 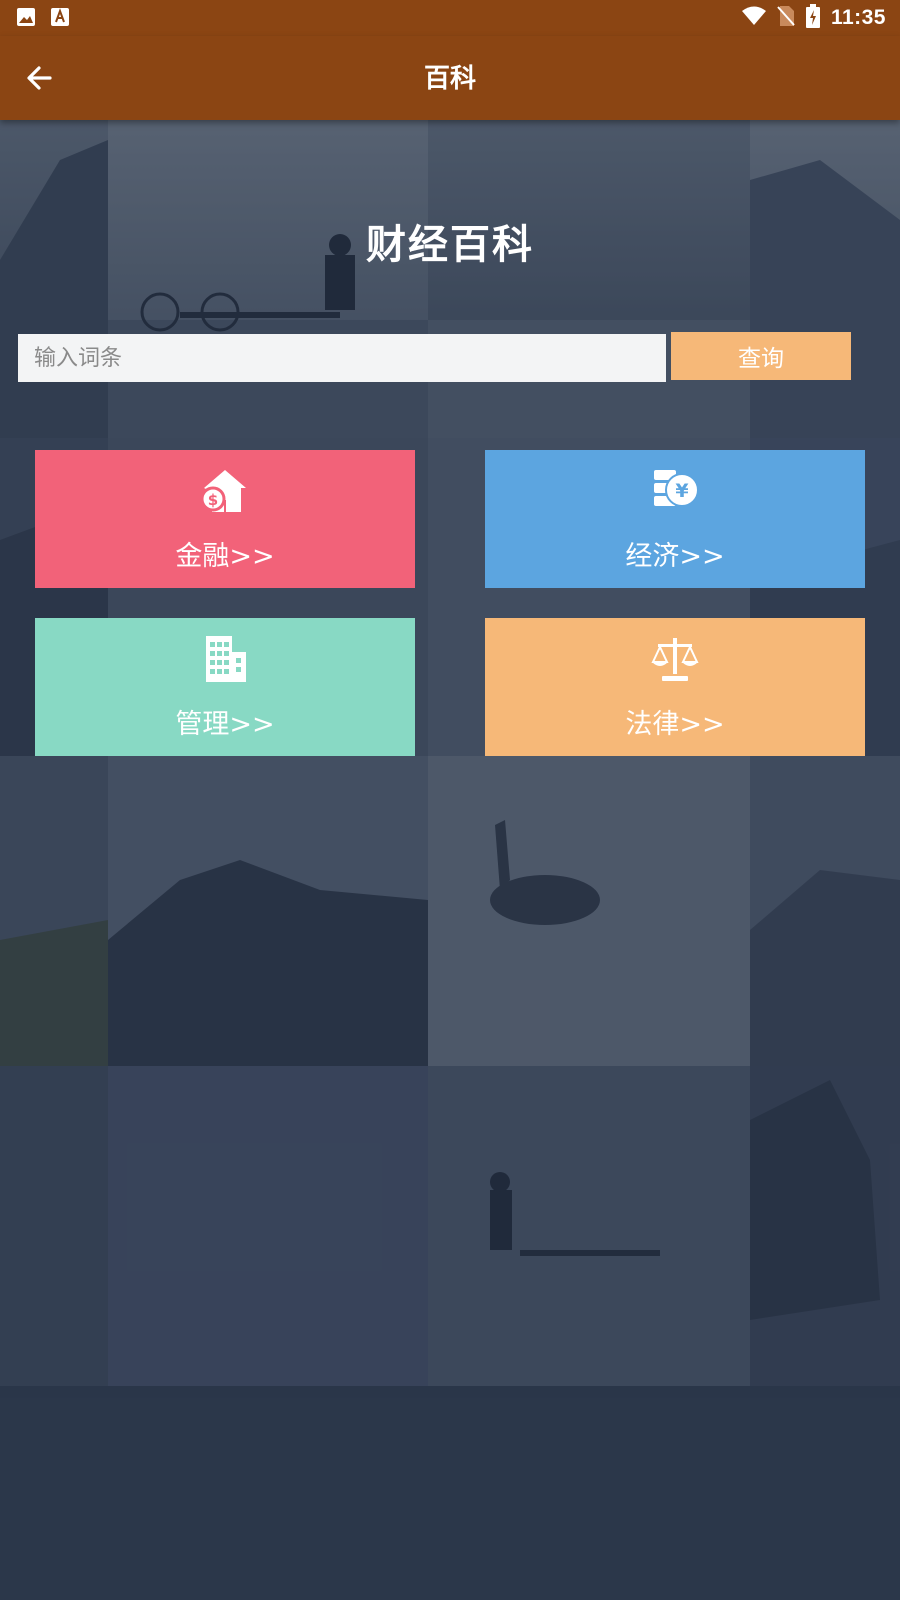 What do you see at coordinates (342, 358) in the screenshot?
I see `search-input` at bounding box center [342, 358].